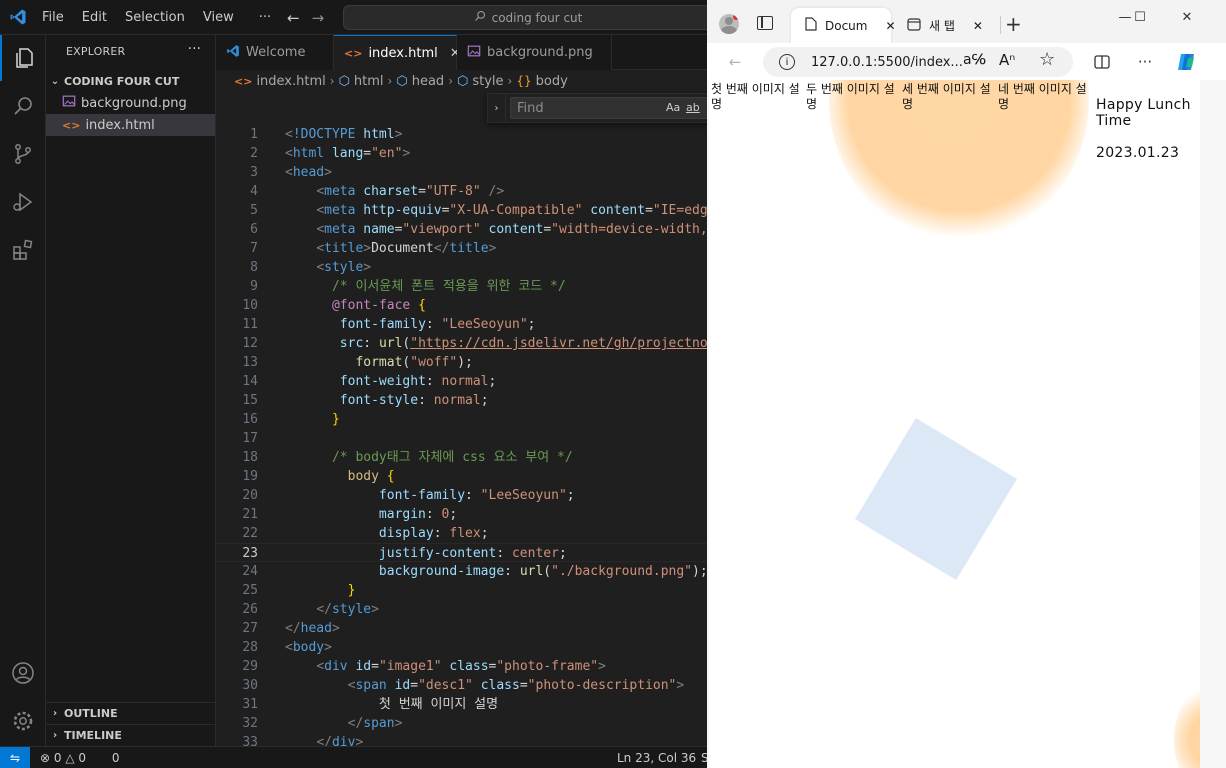 The image size is (1226, 768). What do you see at coordinates (461, 191) in the screenshot?
I see `code-line: 4 <meta charset="UTF-8" />` at bounding box center [461, 191].